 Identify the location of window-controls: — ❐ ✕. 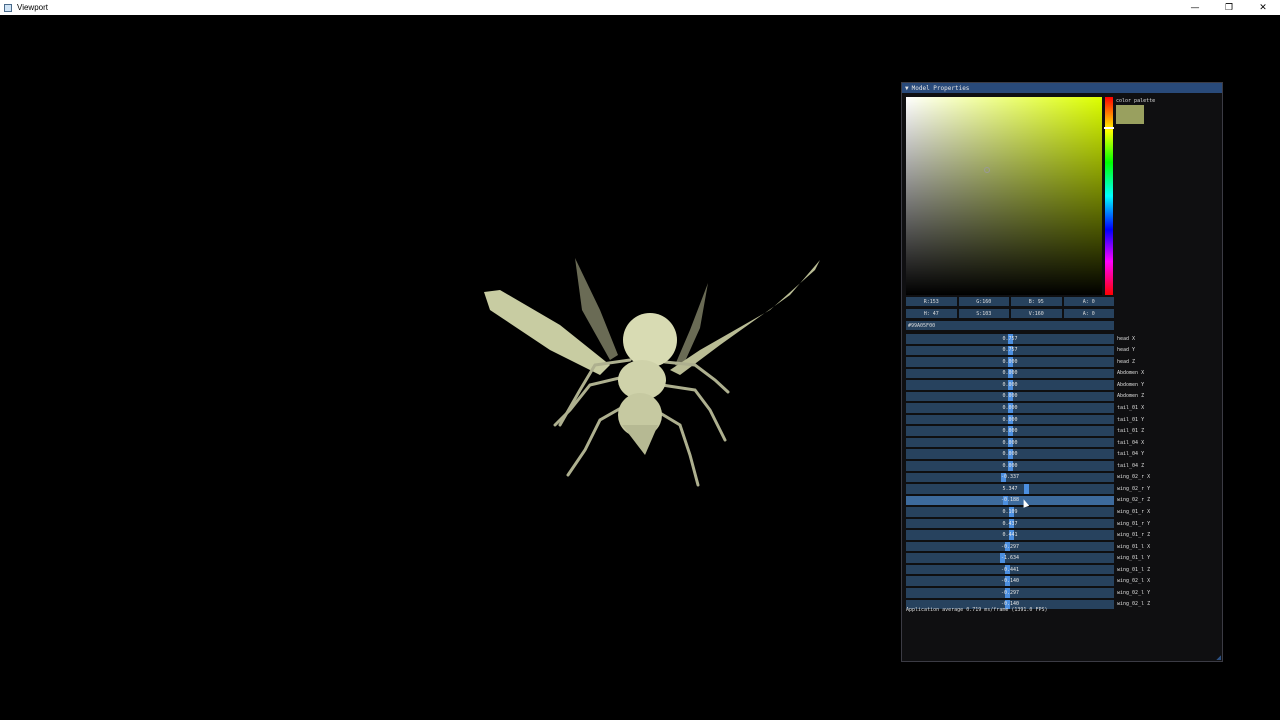
(1229, 7).